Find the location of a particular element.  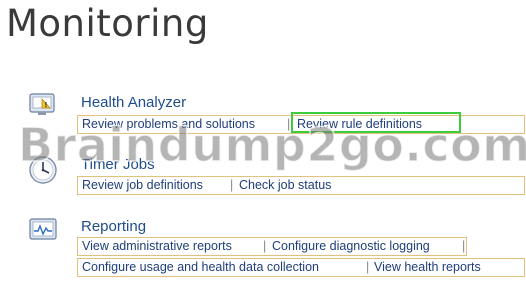

view-health-reports-link: View health reports is located at coordinates (427, 267).